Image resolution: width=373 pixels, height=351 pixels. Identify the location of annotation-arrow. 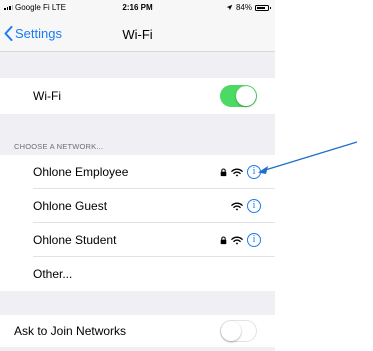
(308, 157).